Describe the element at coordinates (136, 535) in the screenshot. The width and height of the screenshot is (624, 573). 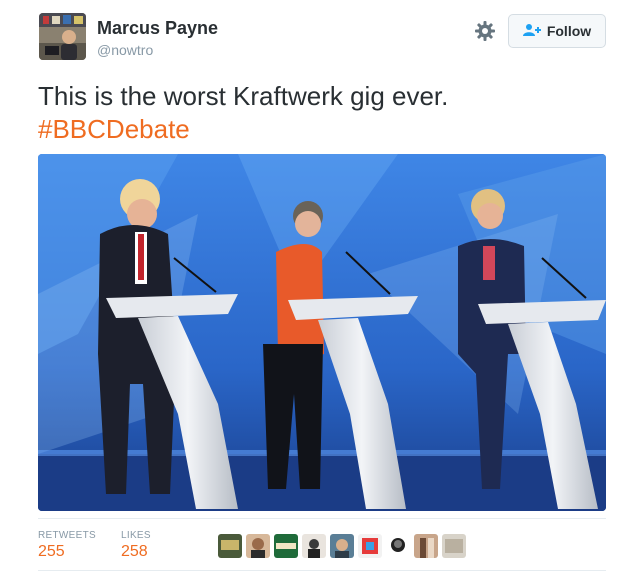
I see `likes-label: LIKES` at that location.